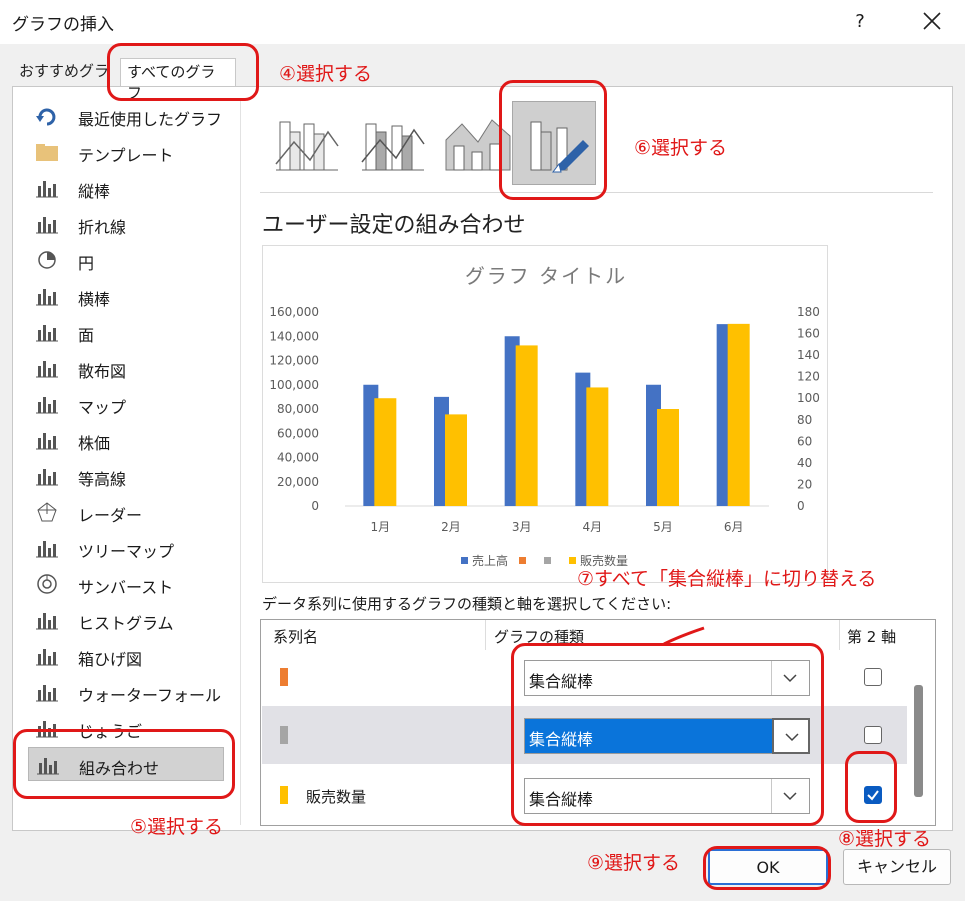 The height and width of the screenshot is (901, 965). I want to click on category-treemap-chart: ツリーマップ, so click(126, 548).